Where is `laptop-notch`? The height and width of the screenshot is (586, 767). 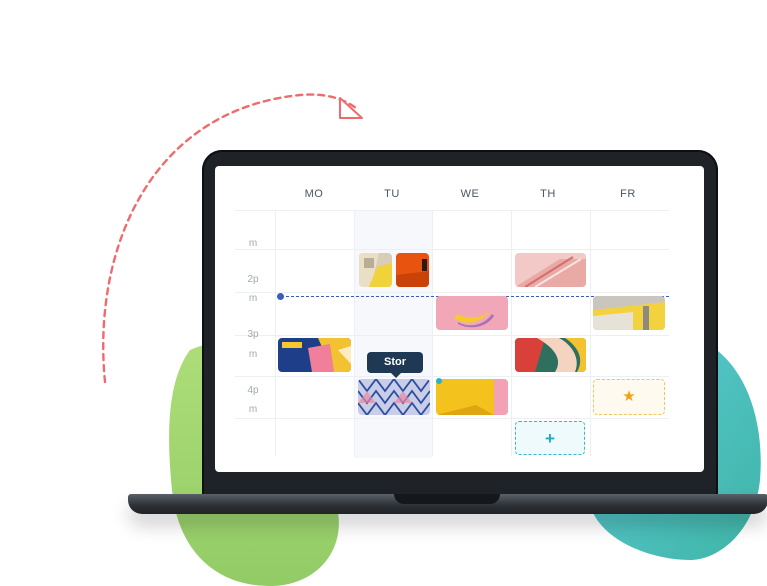 laptop-notch is located at coordinates (447, 499).